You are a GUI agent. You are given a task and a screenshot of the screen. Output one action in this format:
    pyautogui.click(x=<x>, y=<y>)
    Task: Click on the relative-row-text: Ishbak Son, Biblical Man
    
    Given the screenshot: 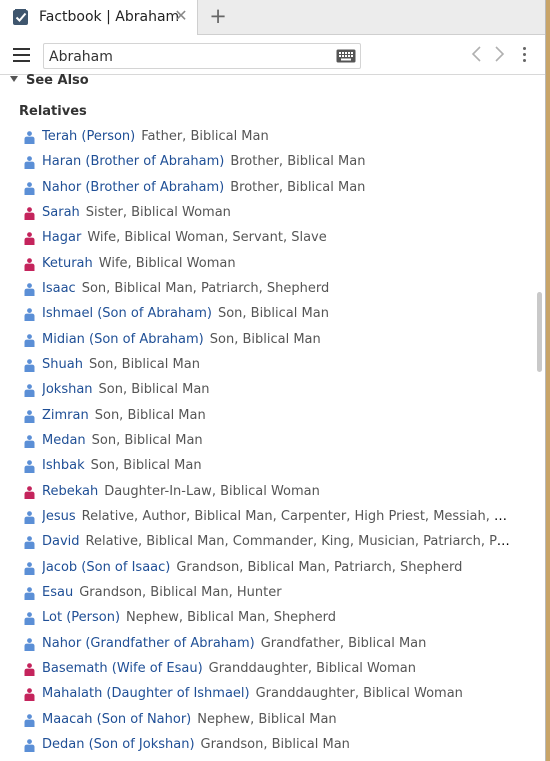 What is the action you would take?
    pyautogui.click(x=277, y=465)
    